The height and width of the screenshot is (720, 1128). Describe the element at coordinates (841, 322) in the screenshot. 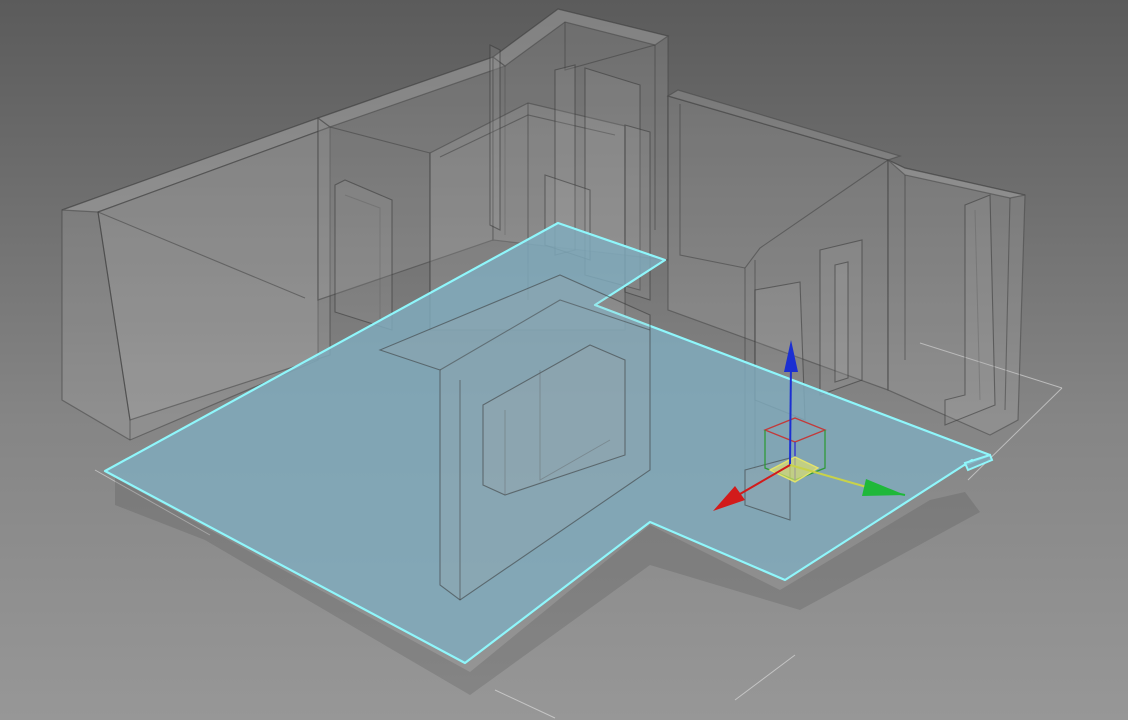

I see `door-frame-right-inner` at that location.